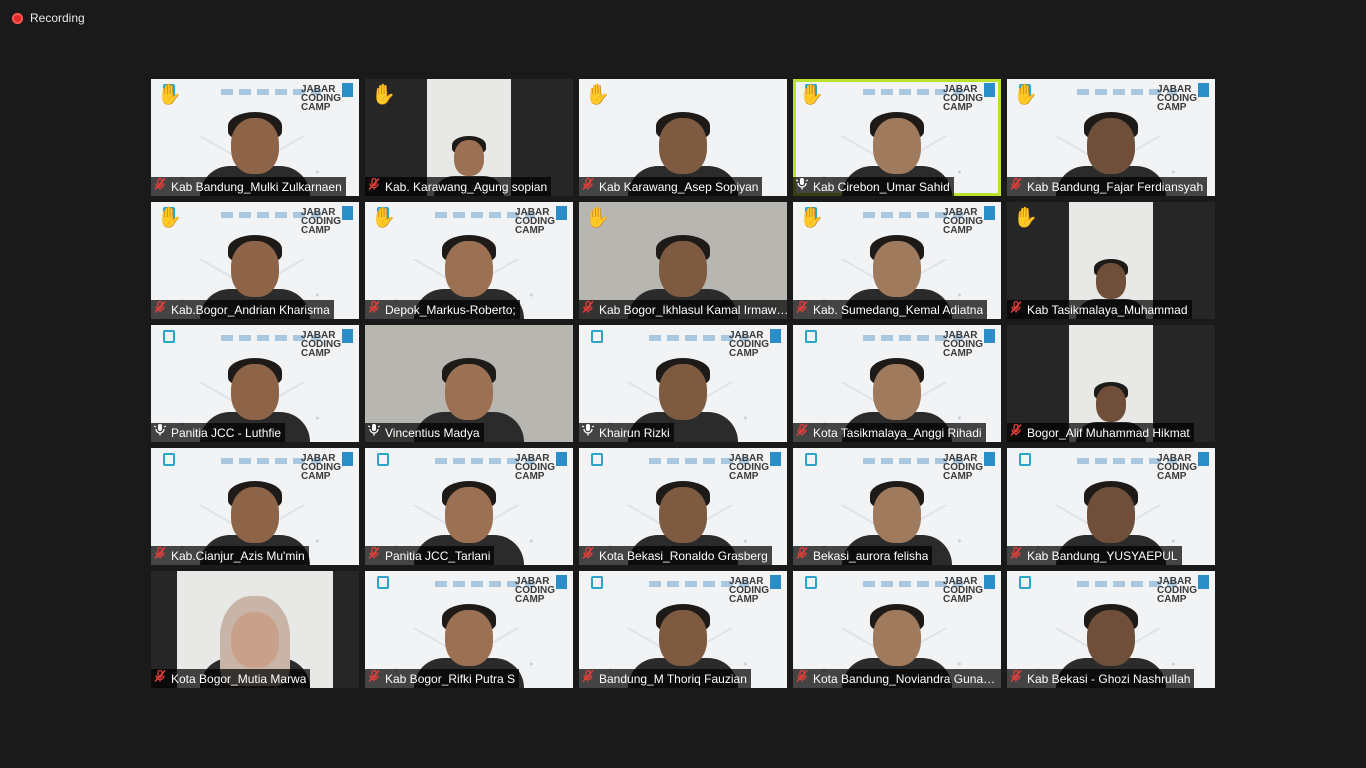  Describe the element at coordinates (255, 506) in the screenshot. I see `participant-tile: JABAR CODING CAMP Kab.Cianjur_Azis Mu'min` at that location.